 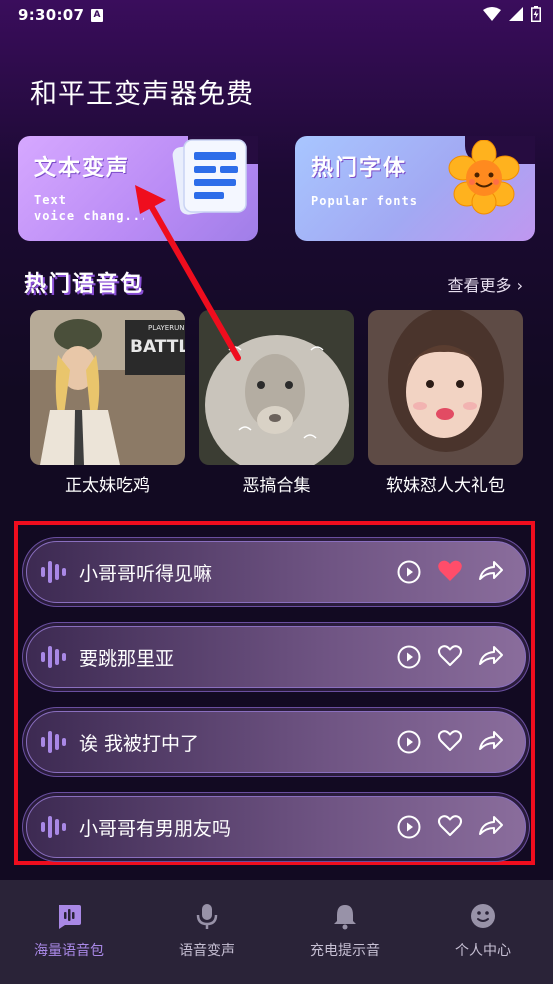 What do you see at coordinates (364, 201) in the screenshot?
I see `card-subtitle: Popular fonts` at bounding box center [364, 201].